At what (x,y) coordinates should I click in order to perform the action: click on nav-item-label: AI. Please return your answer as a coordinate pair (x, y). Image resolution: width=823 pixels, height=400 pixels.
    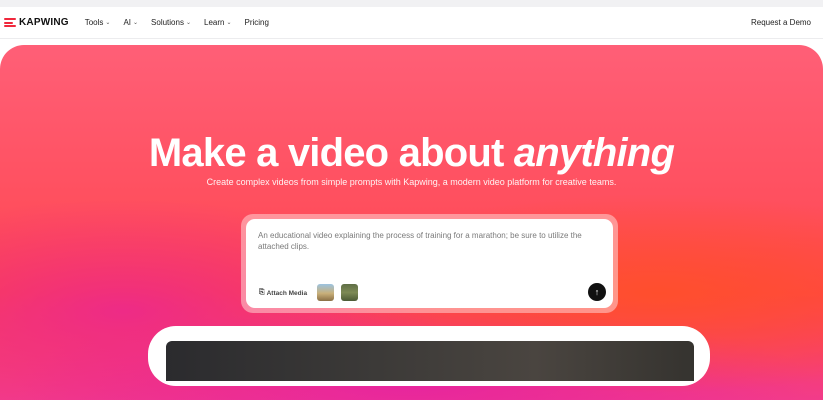
    Looking at the image, I should click on (127, 22).